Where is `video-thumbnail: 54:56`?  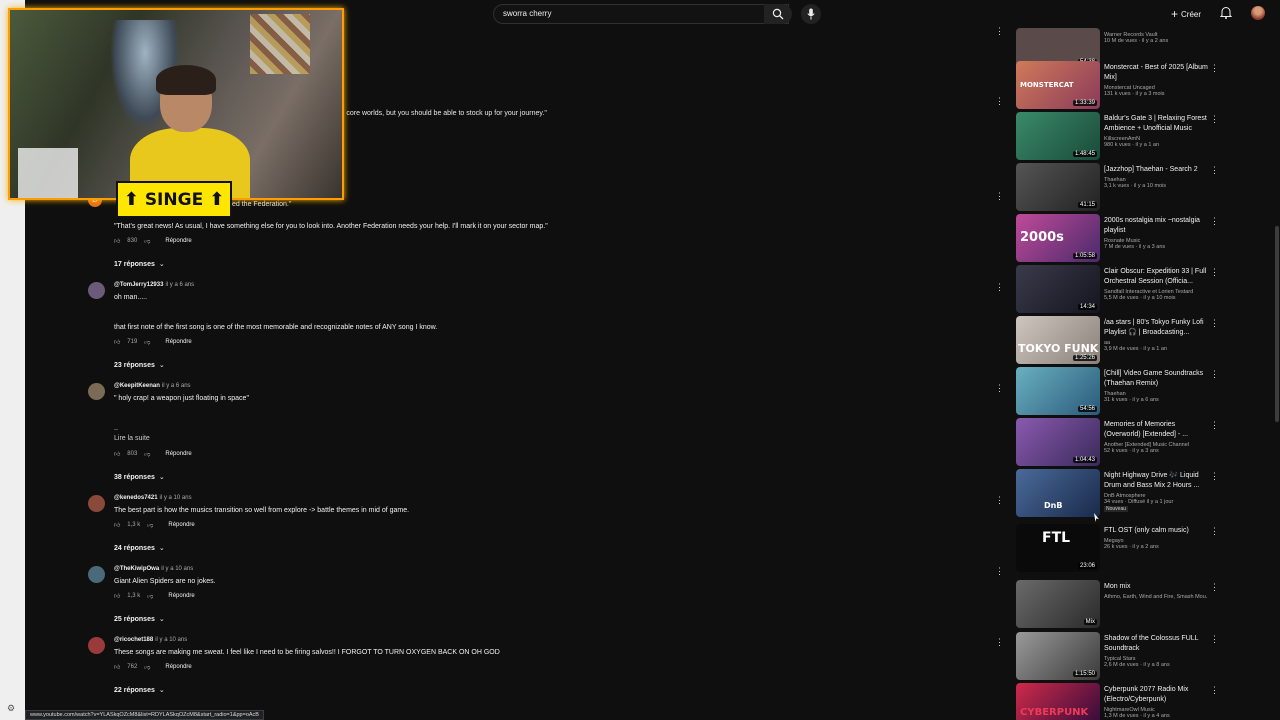
video-thumbnail: 54:56 is located at coordinates (1058, 391).